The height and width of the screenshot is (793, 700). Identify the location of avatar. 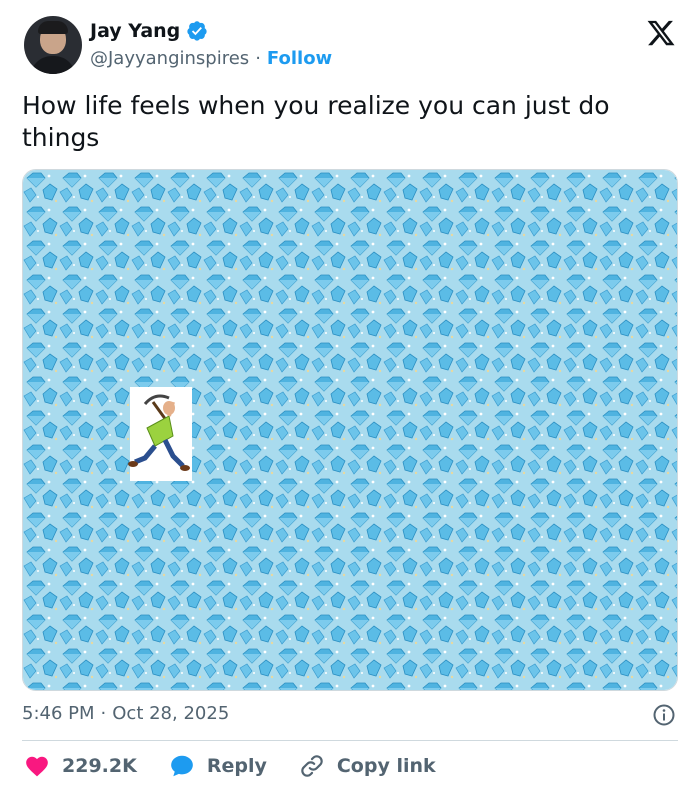
(53, 45).